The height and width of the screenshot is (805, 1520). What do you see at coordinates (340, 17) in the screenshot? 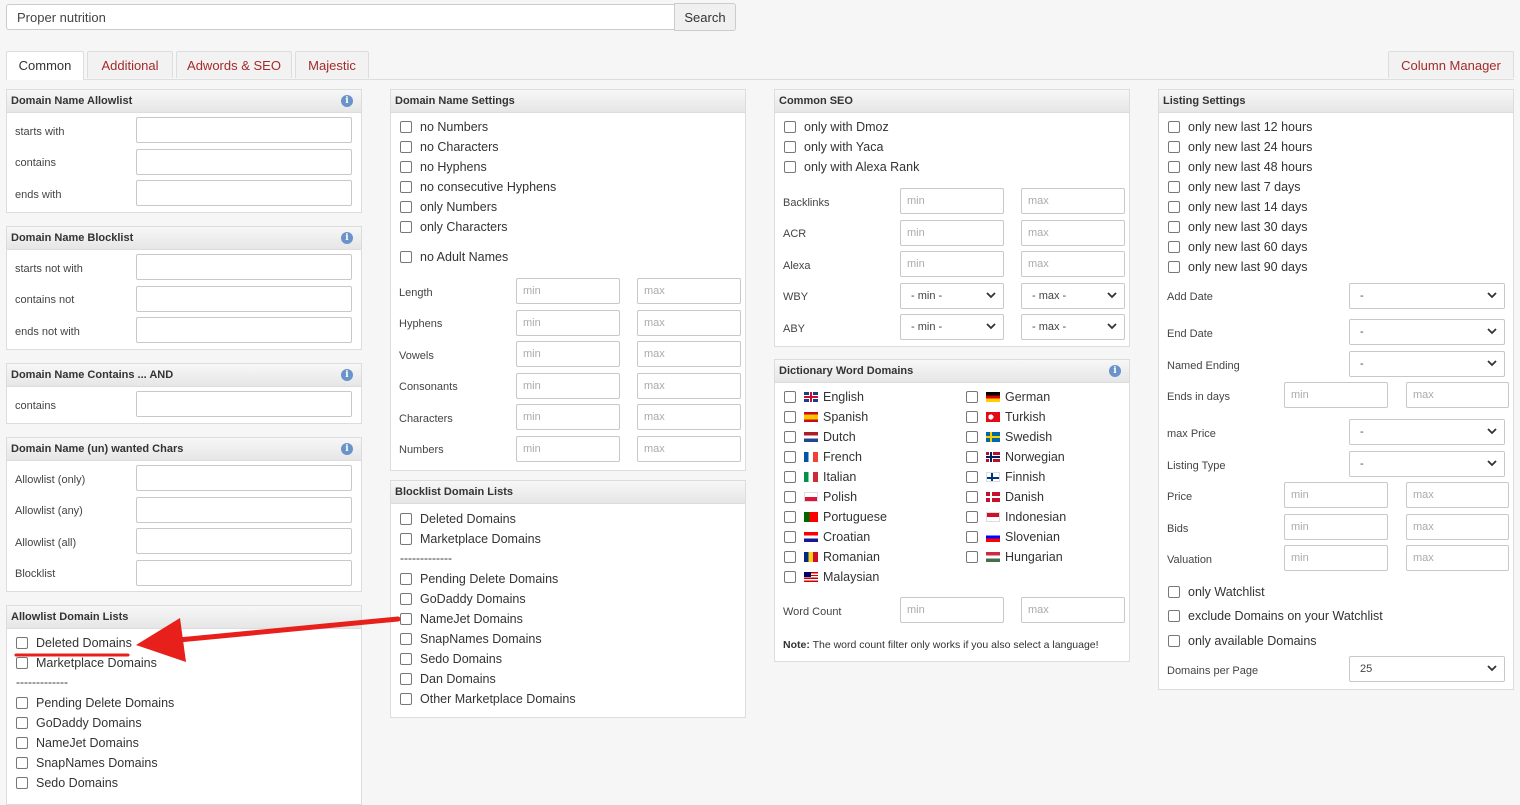
I see `search-input` at bounding box center [340, 17].